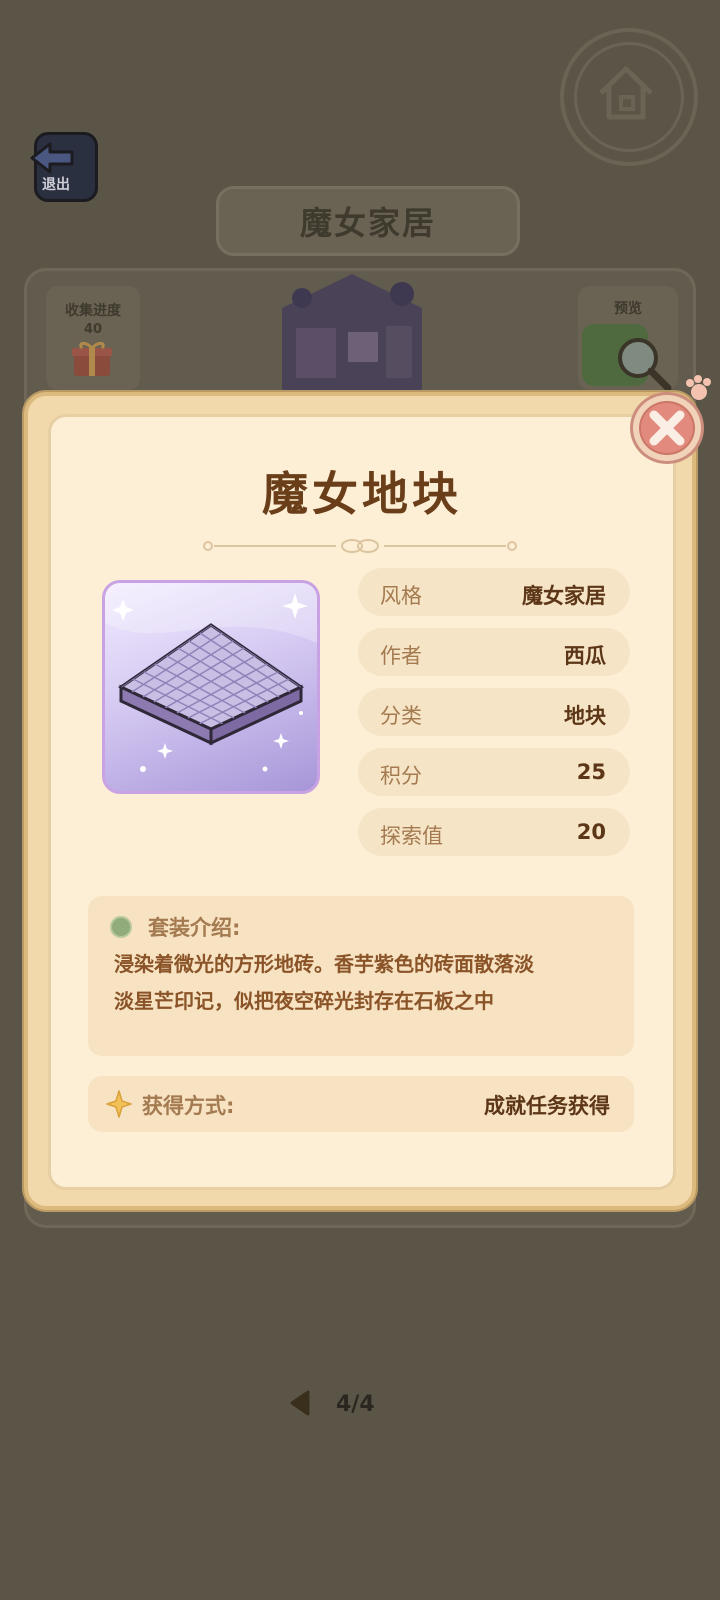 Image resolution: width=720 pixels, height=1600 pixels. Describe the element at coordinates (494, 592) in the screenshot. I see `attribute-row-style: 风格 魔女家居` at that location.